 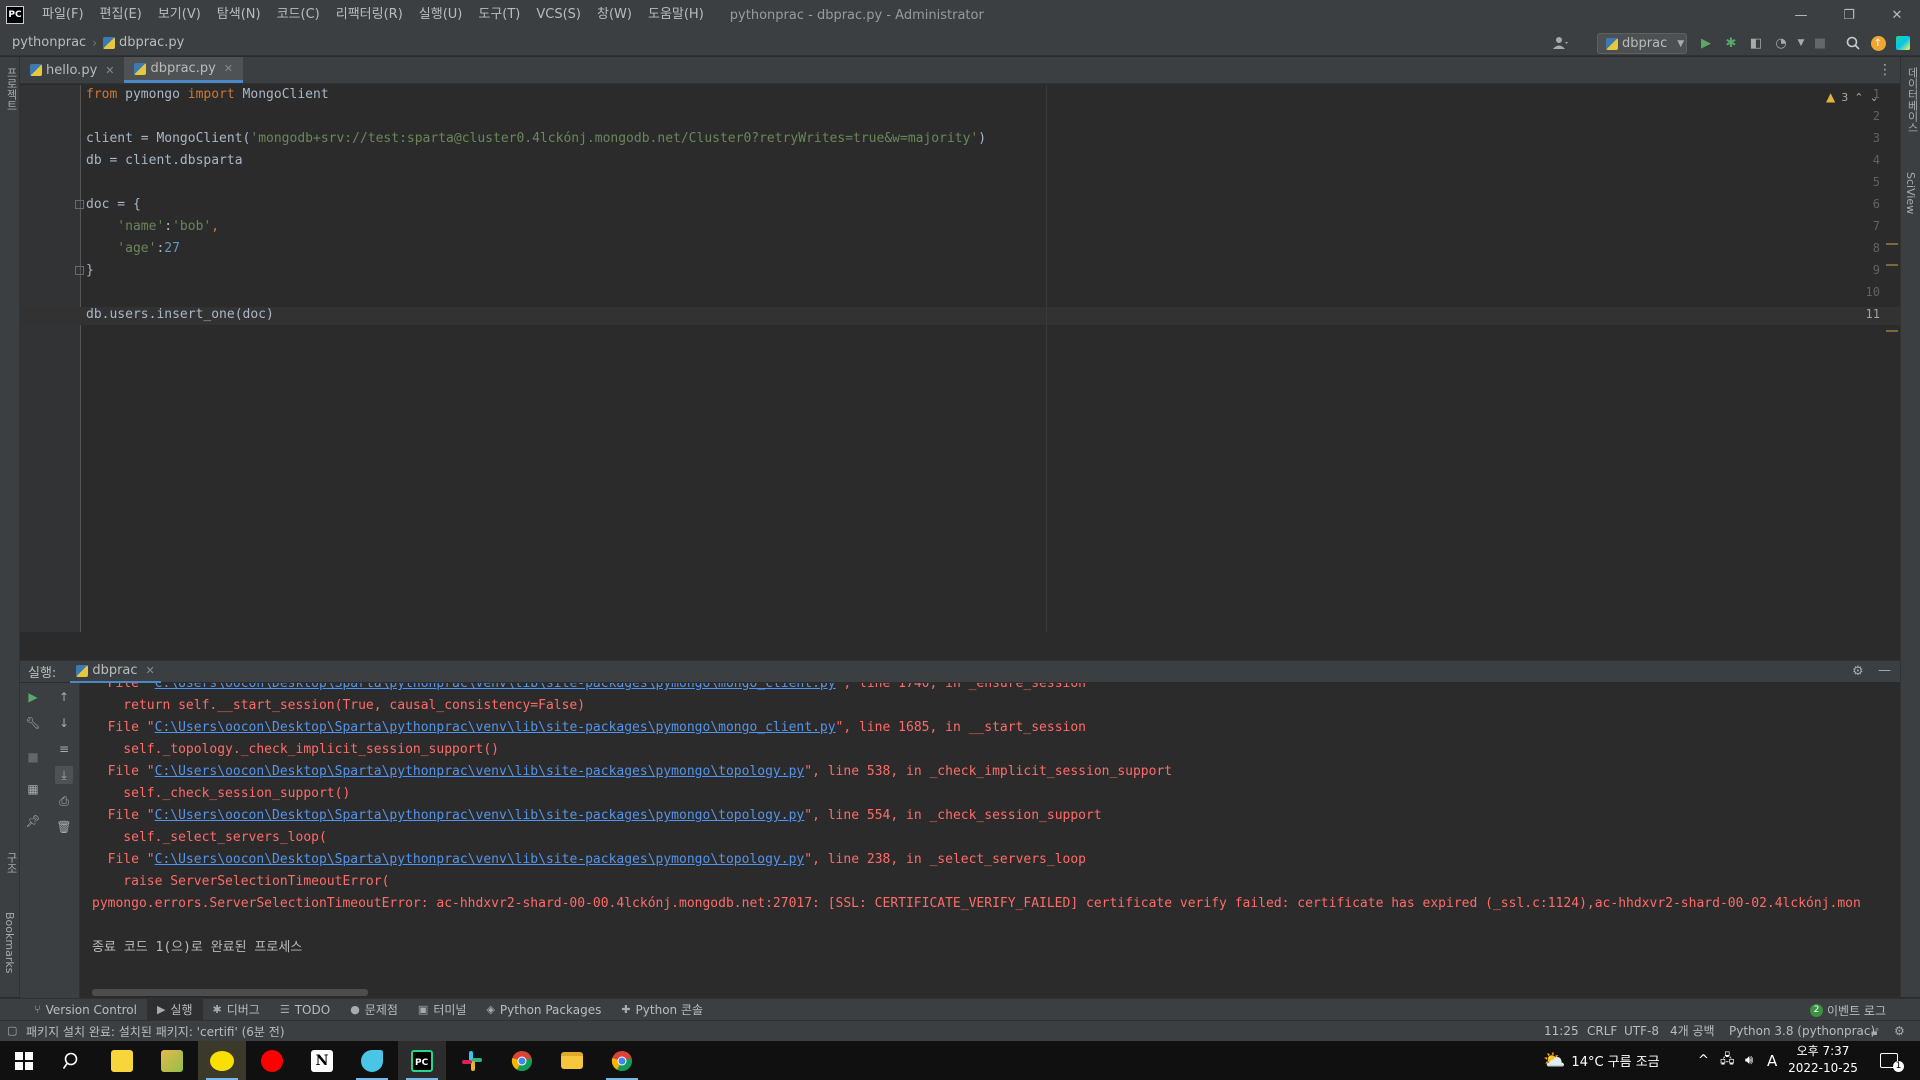 I want to click on user-icon, so click(x=1561, y=43).